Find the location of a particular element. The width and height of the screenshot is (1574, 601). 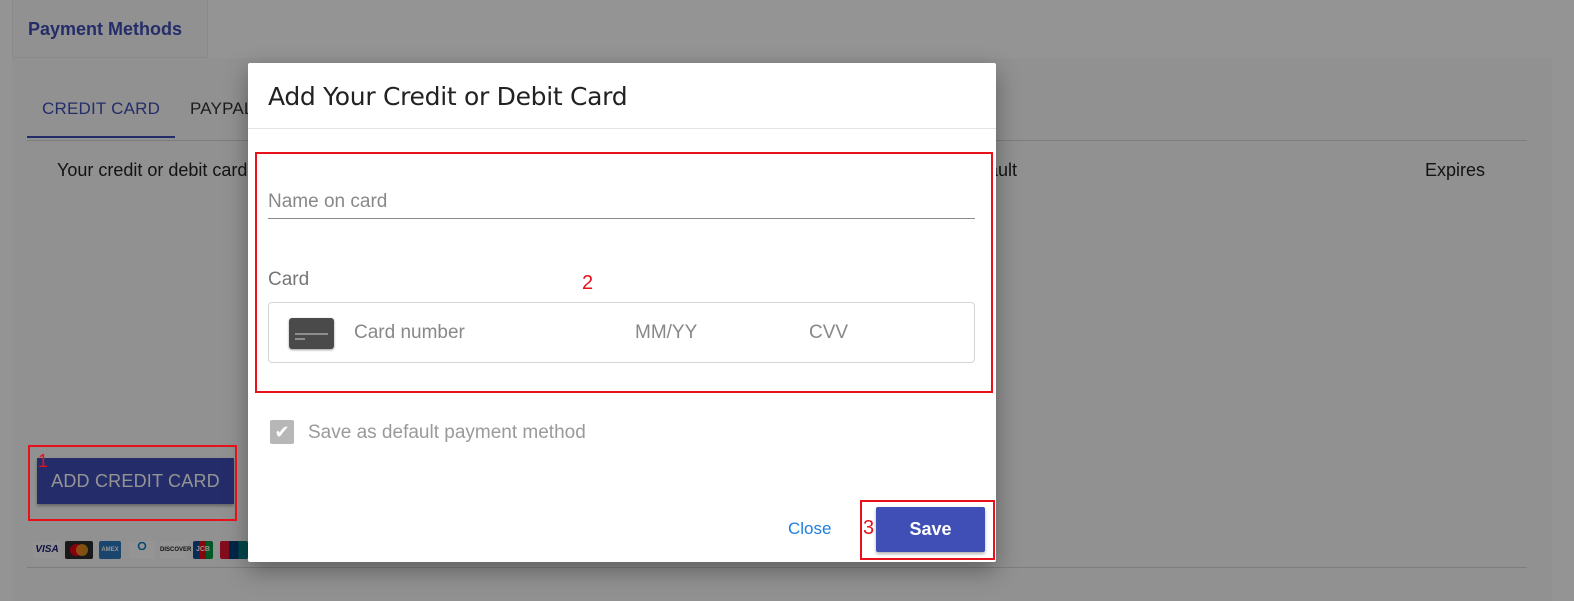

dialog-divider is located at coordinates (622, 128).